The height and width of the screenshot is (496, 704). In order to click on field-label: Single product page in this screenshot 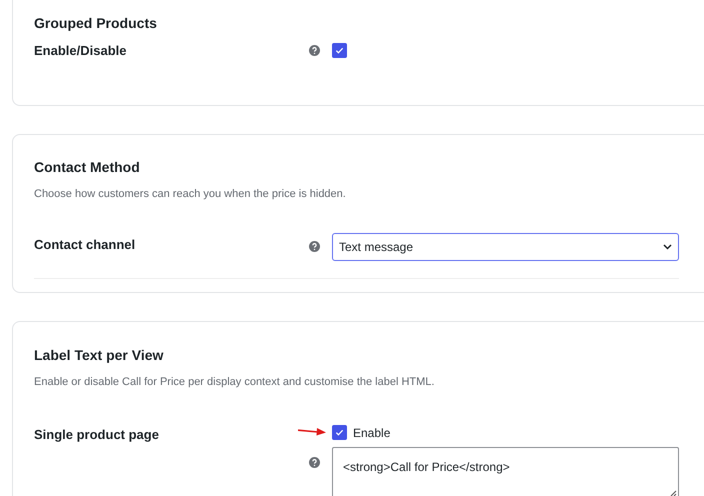, I will do `click(97, 435)`.